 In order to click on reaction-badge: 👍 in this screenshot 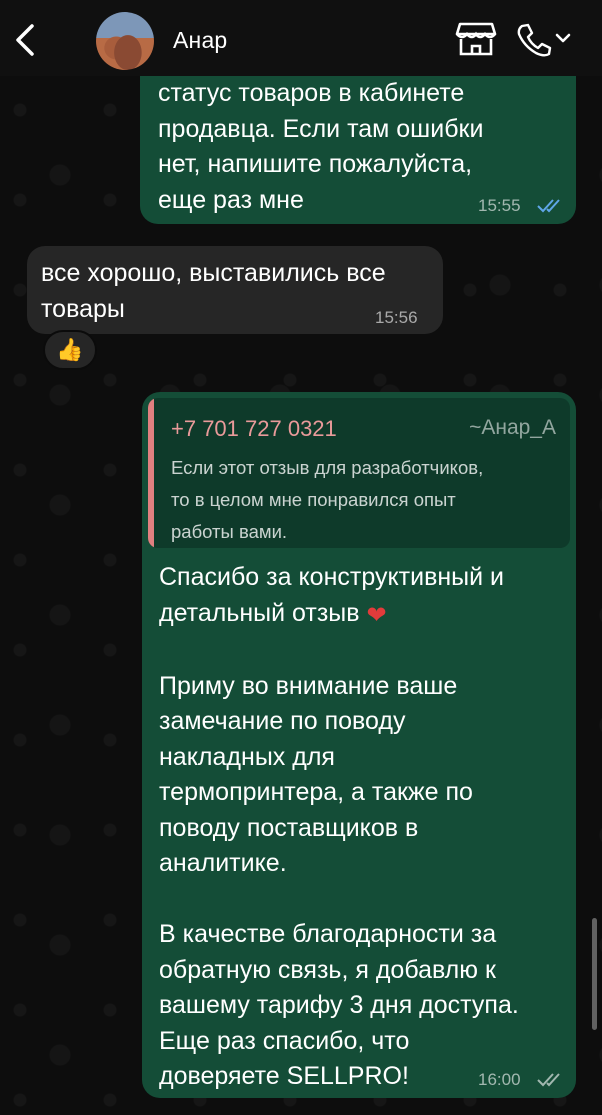, I will do `click(70, 350)`.